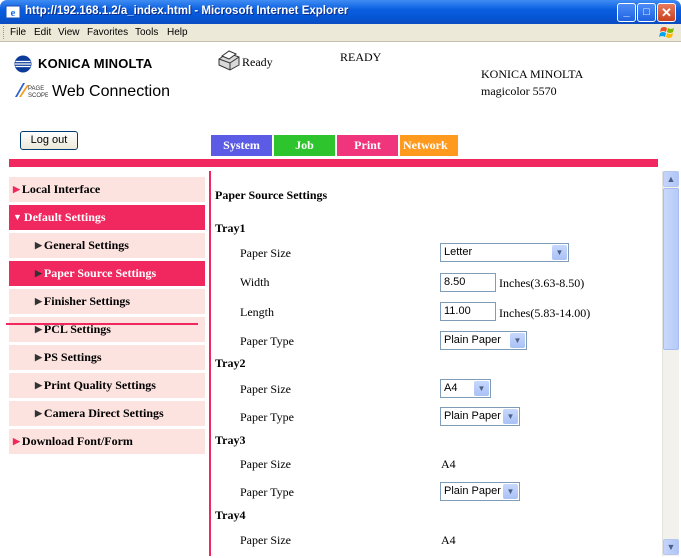 The image size is (681, 558). What do you see at coordinates (42, 32) in the screenshot?
I see `menu-edit: Edit` at bounding box center [42, 32].